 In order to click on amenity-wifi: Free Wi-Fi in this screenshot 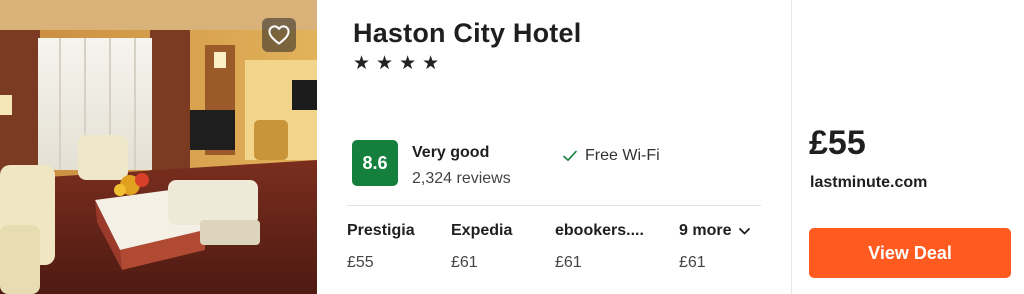, I will do `click(611, 156)`.